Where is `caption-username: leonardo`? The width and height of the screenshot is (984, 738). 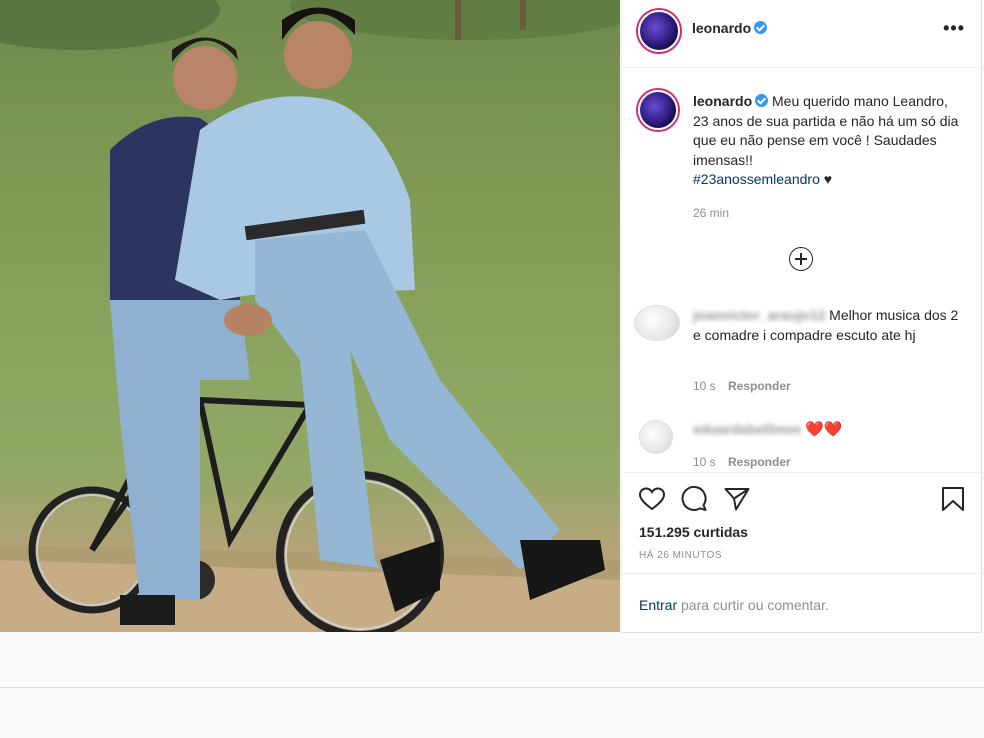 caption-username: leonardo is located at coordinates (722, 101).